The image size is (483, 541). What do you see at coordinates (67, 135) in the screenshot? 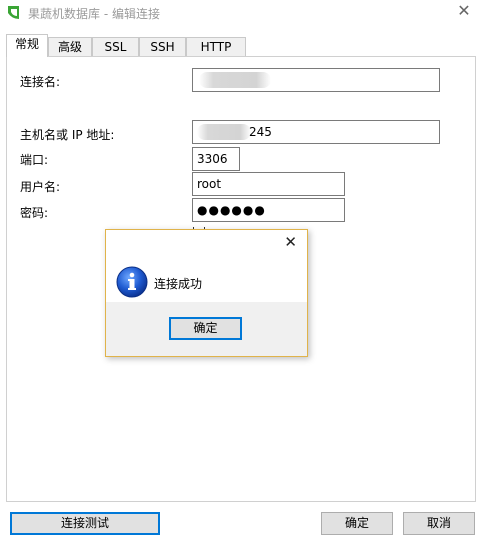
I see `host-label: 主机名或 IP 地址:` at bounding box center [67, 135].